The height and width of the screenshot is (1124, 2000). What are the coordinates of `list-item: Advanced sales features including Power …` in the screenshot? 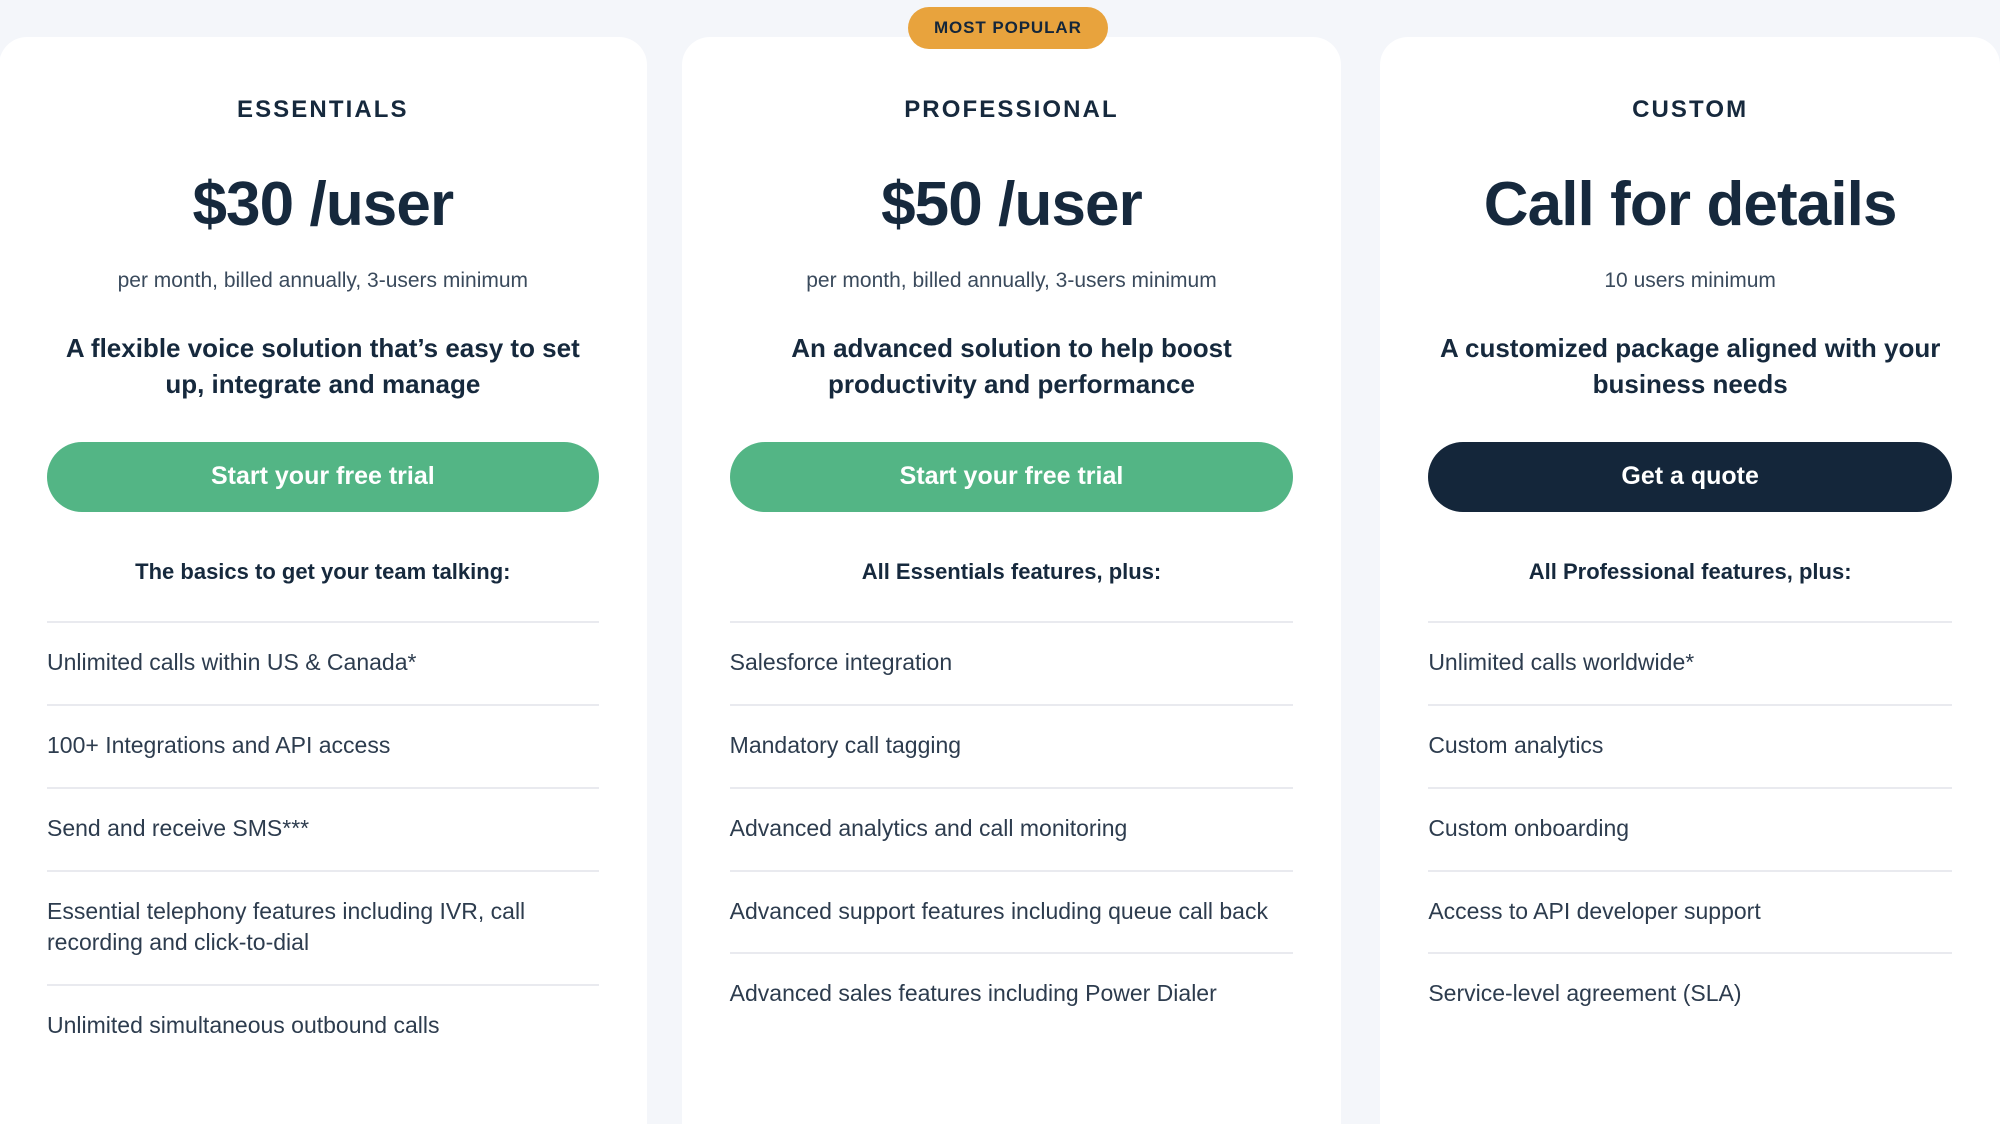 It's located at (1011, 993).